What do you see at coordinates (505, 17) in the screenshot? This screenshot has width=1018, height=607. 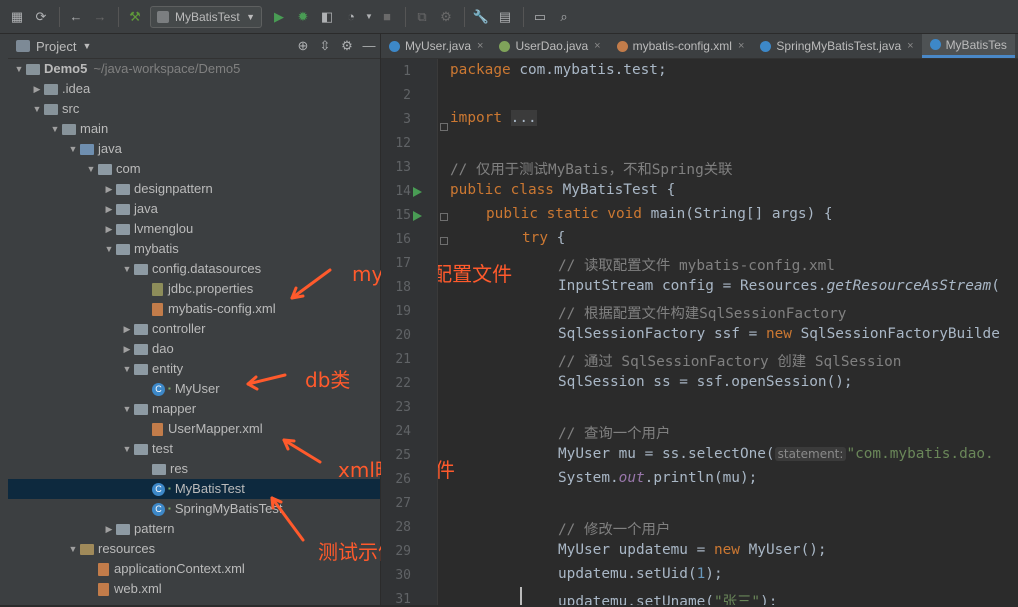 I see `project-structure-icon: ▤` at bounding box center [505, 17].